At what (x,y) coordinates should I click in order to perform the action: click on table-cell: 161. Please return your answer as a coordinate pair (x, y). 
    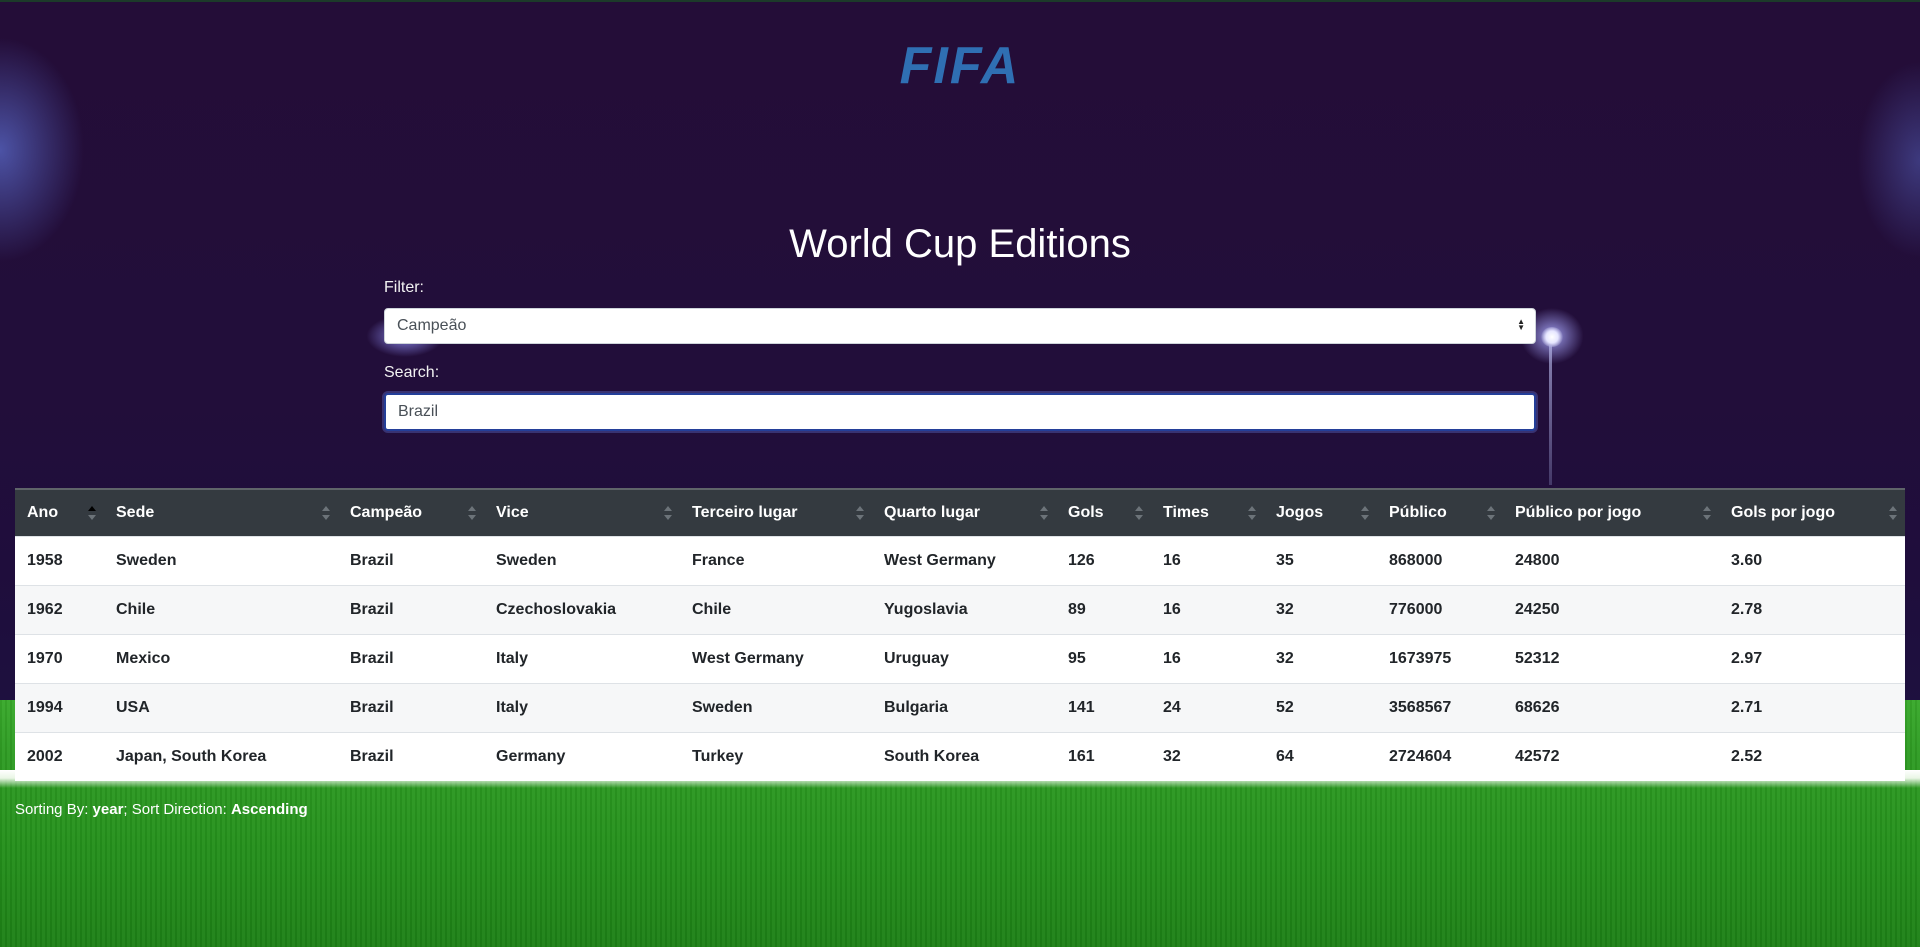
    Looking at the image, I should click on (1103, 756).